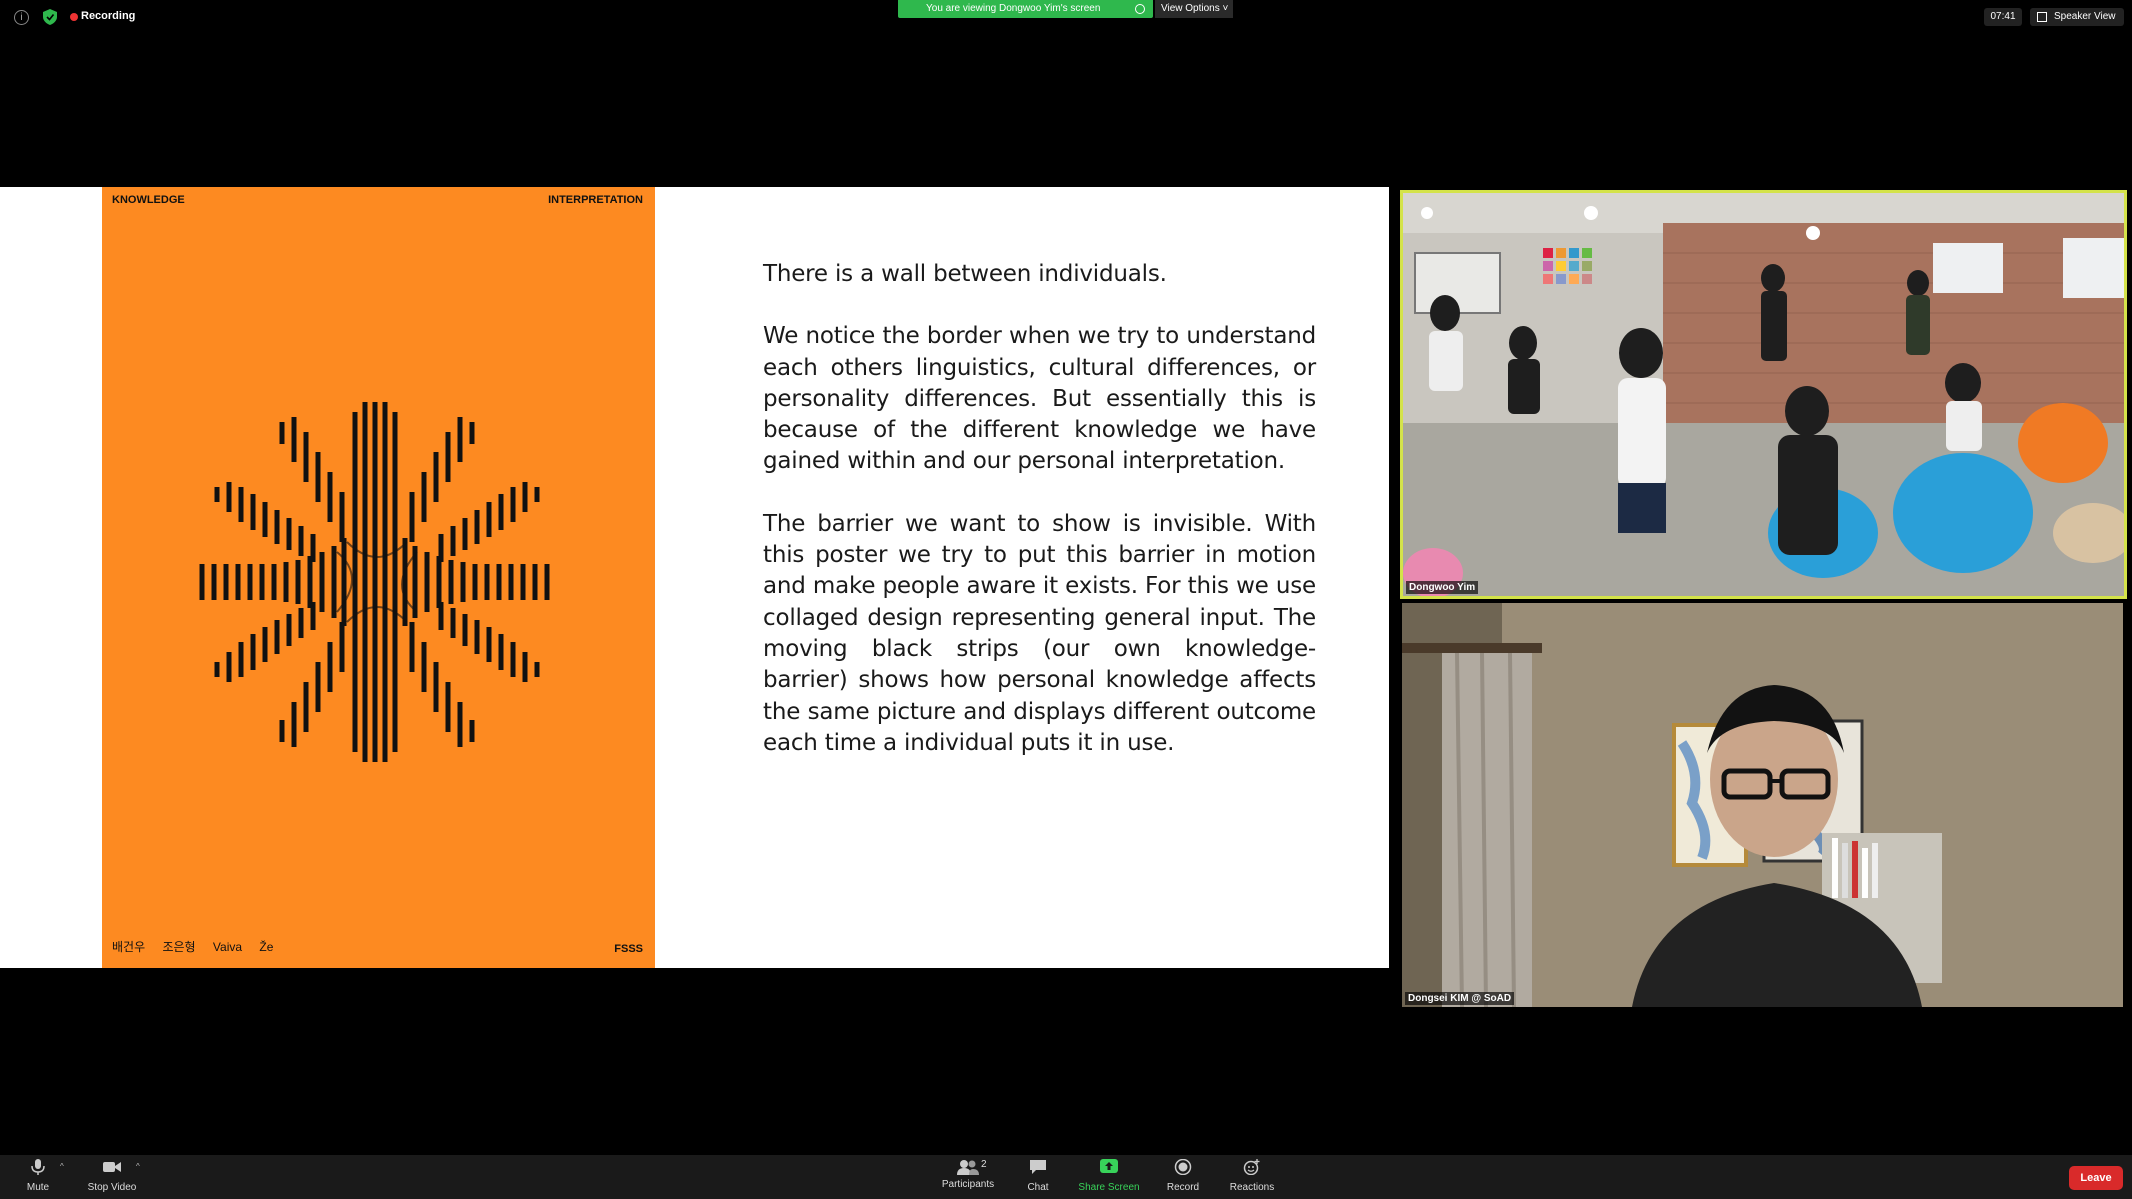 The width and height of the screenshot is (2132, 1199). I want to click on record-label: Record, so click(1183, 1187).